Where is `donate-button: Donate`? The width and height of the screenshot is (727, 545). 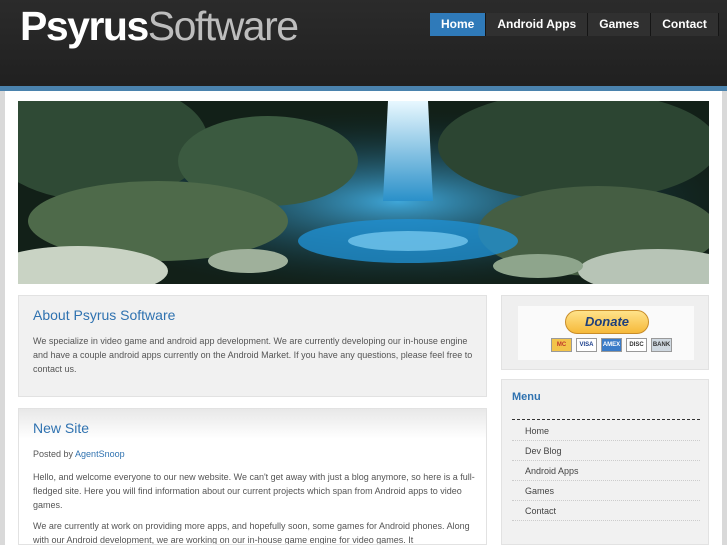 donate-button: Donate is located at coordinates (607, 322).